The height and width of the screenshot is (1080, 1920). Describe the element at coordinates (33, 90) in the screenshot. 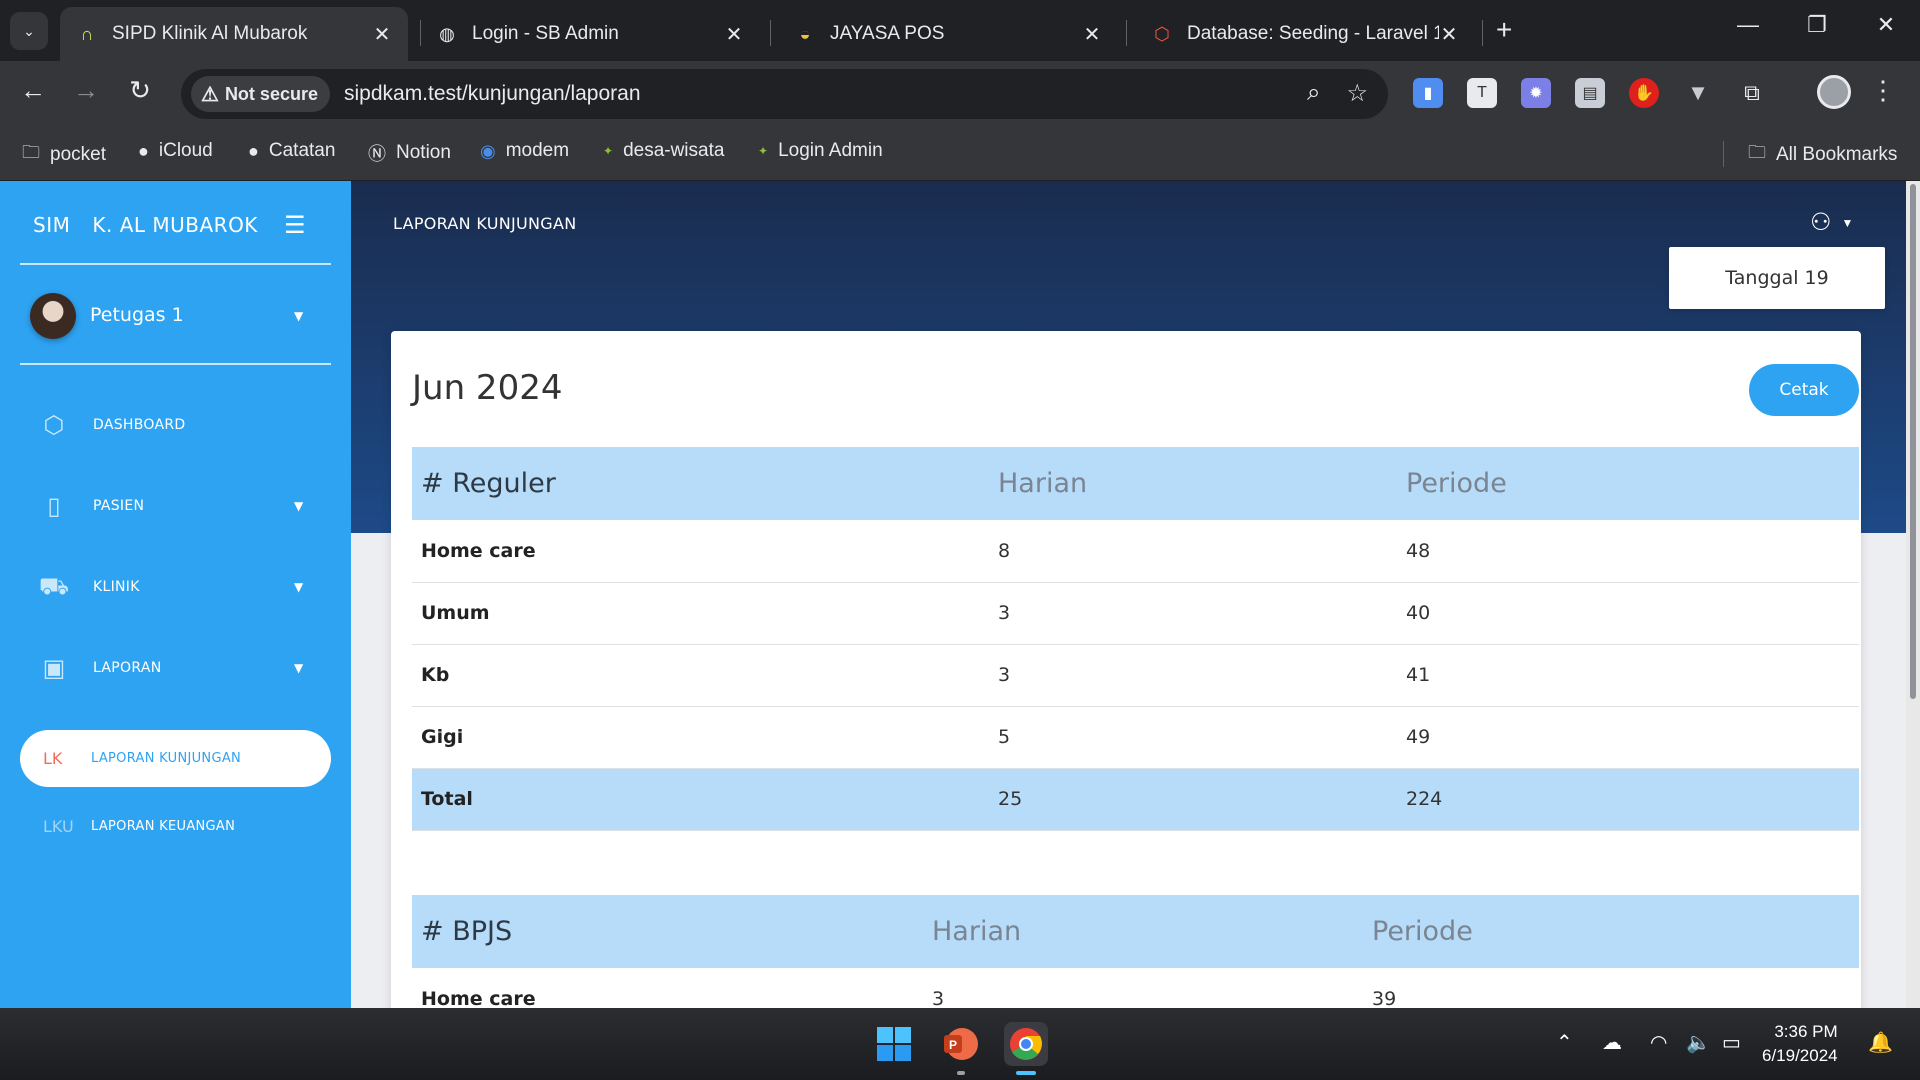

I see `back-icon: ←` at that location.